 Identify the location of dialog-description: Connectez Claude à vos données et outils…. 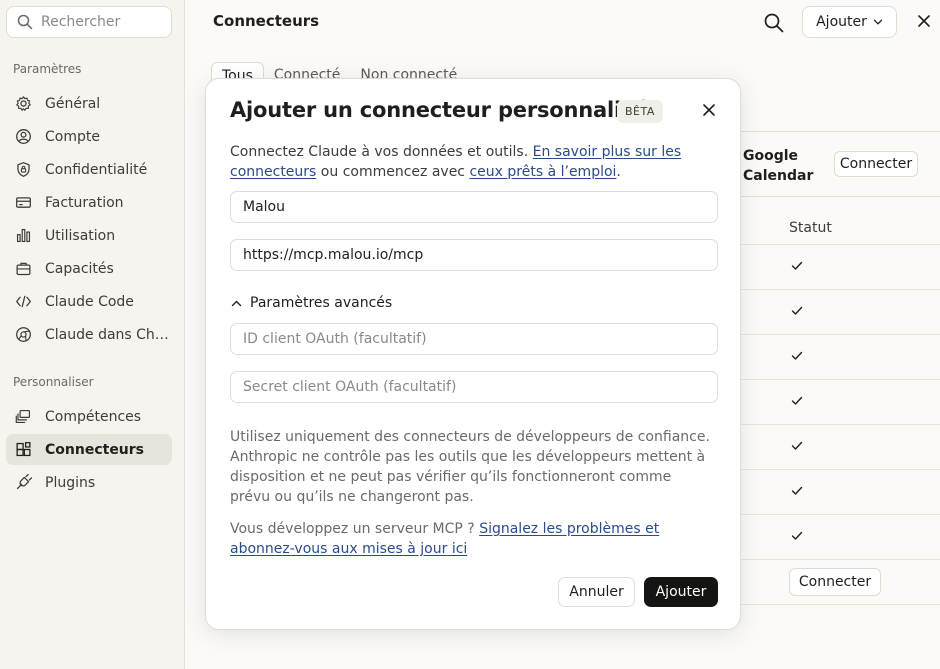
(465, 162).